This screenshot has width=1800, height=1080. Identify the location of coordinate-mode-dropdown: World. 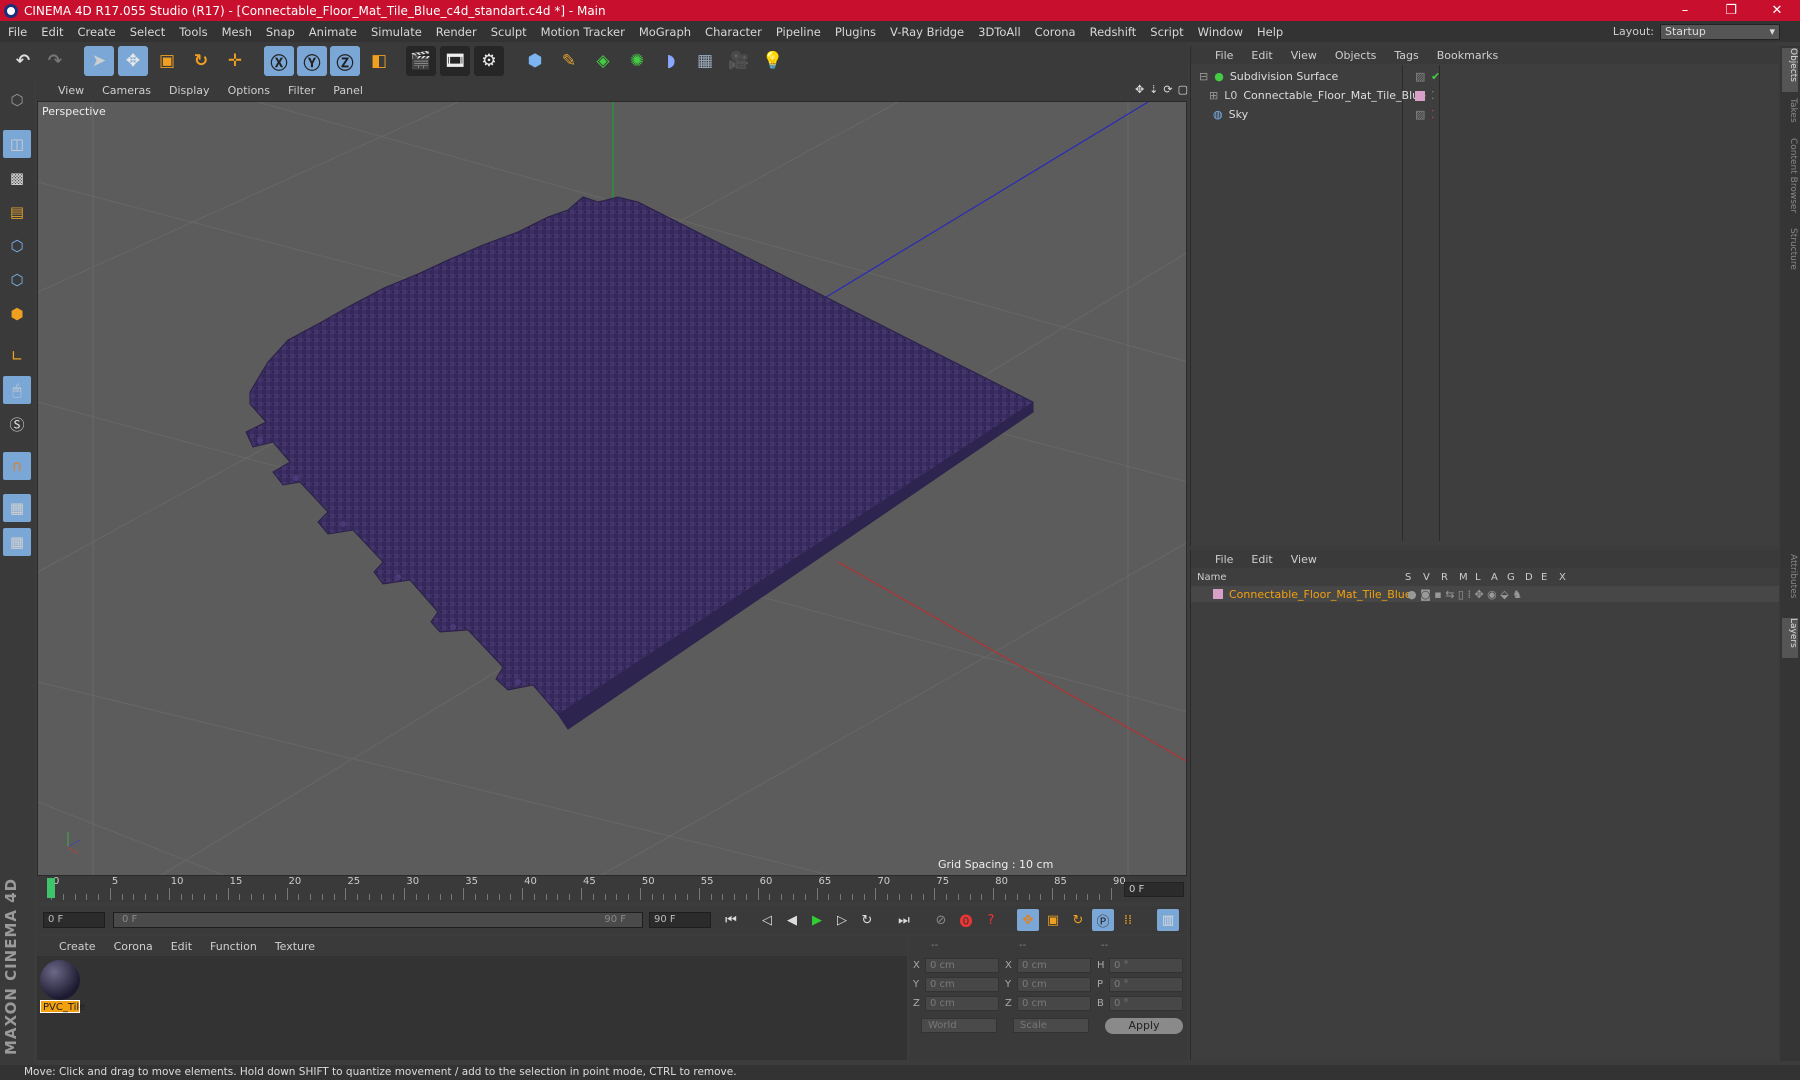
(959, 1025).